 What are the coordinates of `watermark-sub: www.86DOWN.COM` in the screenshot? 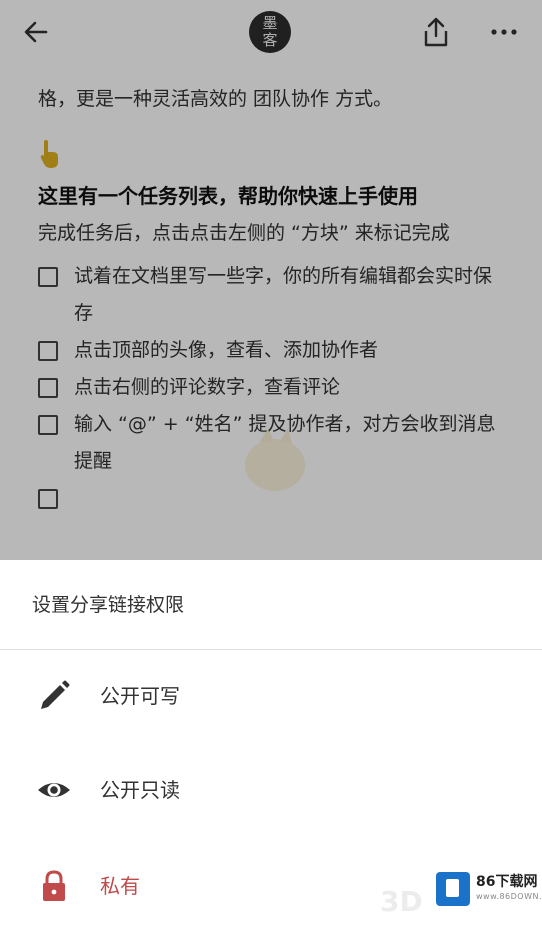 It's located at (509, 896).